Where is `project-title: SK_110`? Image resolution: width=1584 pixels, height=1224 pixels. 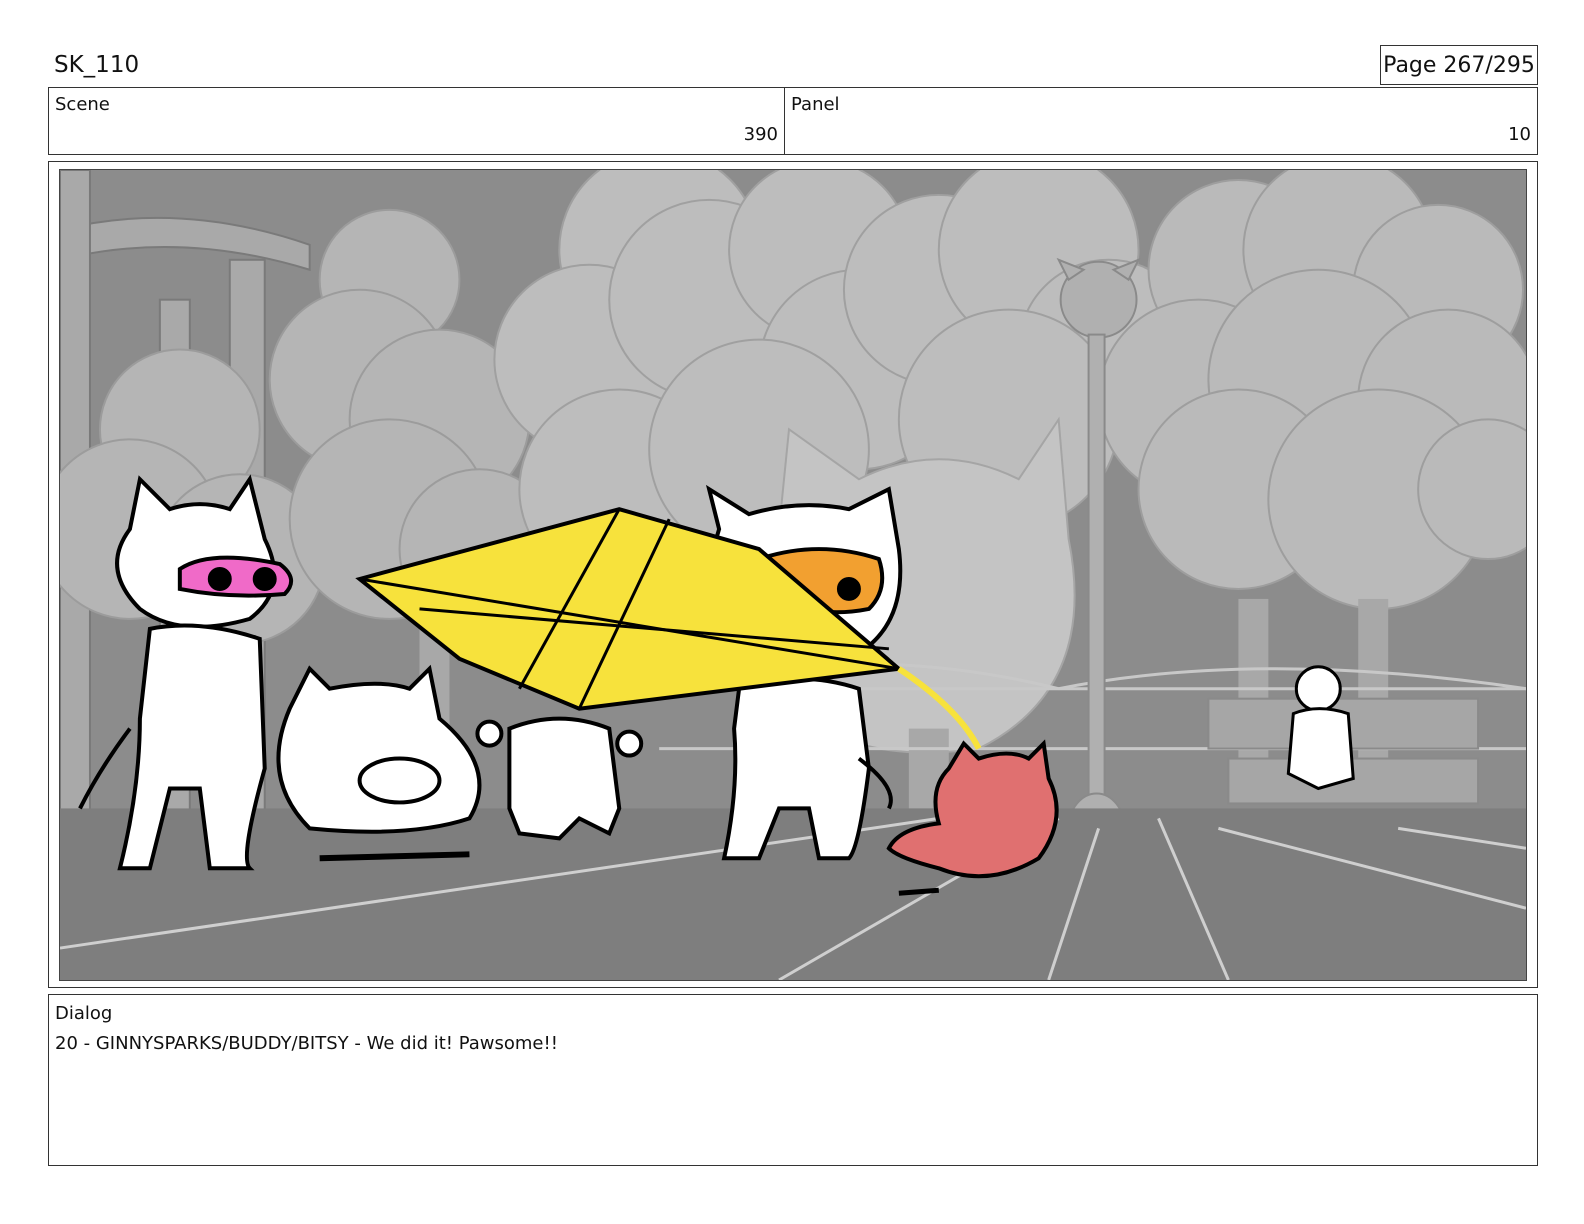 project-title: SK_110 is located at coordinates (97, 65).